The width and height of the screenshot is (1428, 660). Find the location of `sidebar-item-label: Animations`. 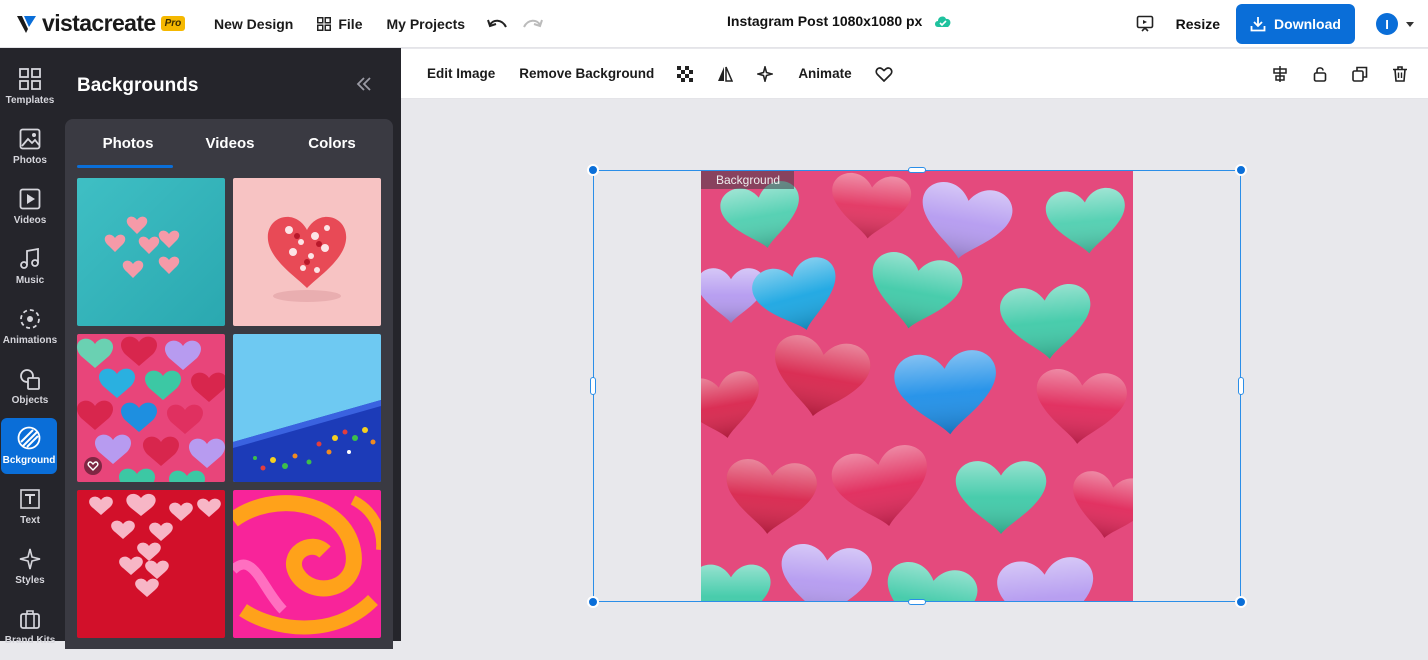

sidebar-item-label: Animations is located at coordinates (30, 340).